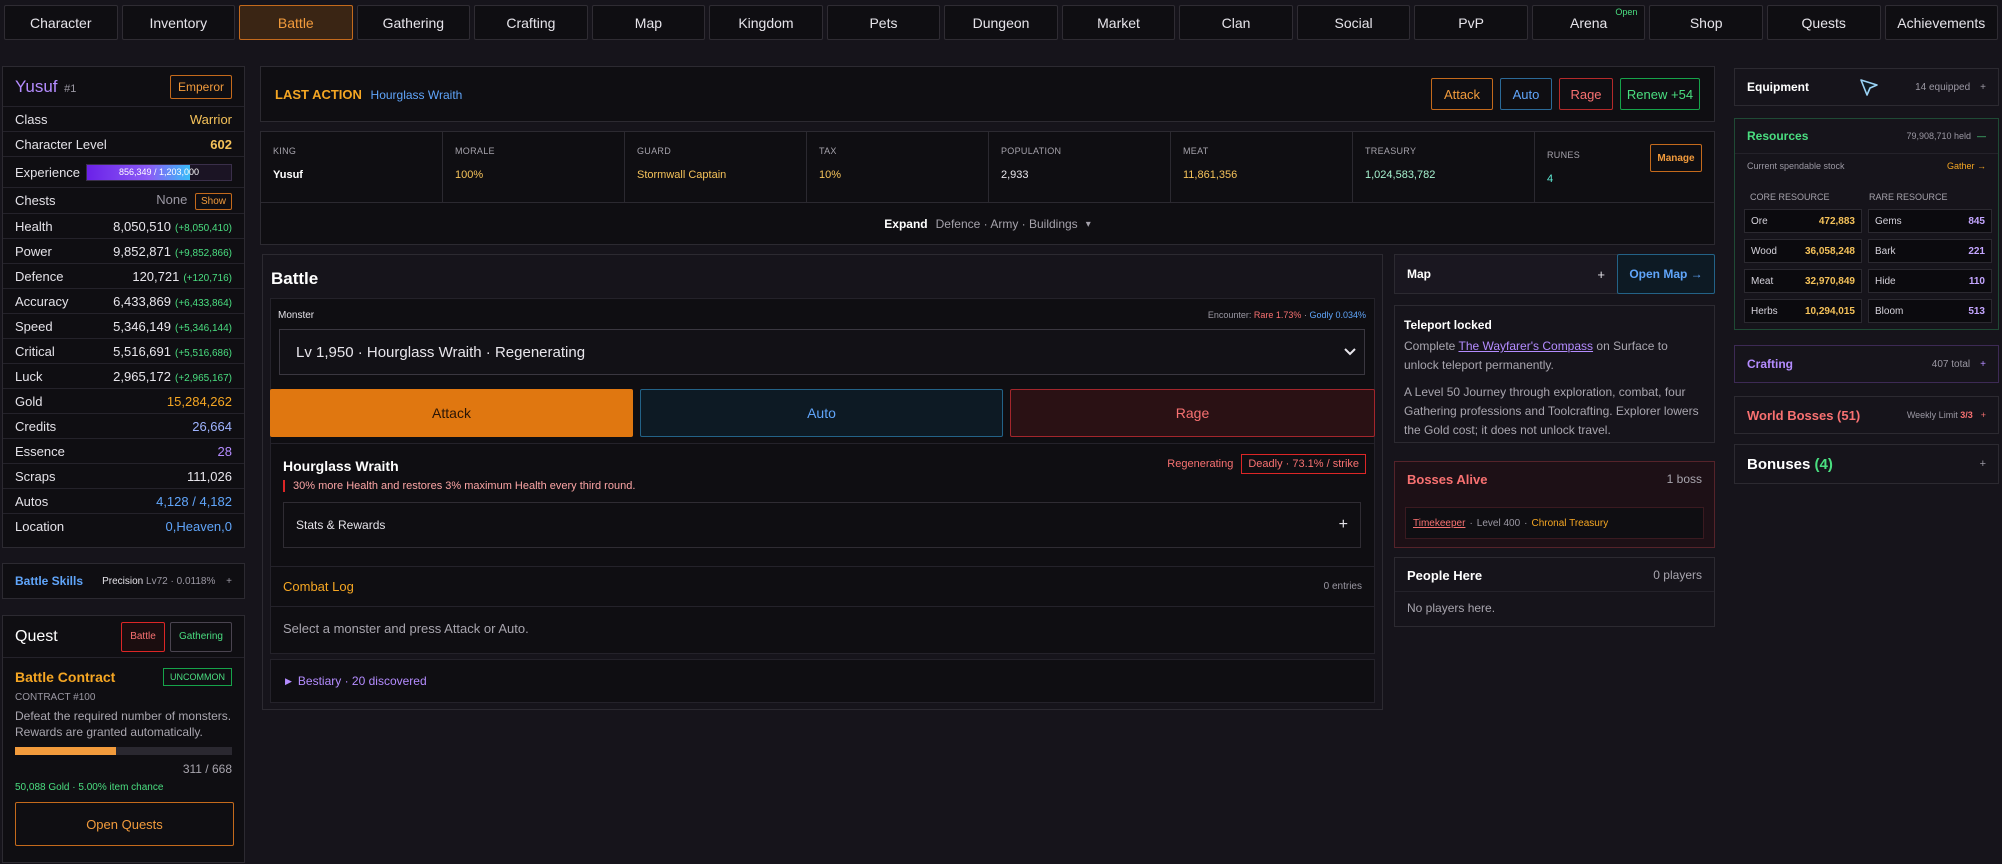 The width and height of the screenshot is (2002, 864). What do you see at coordinates (1088, 224) in the screenshot?
I see `chevron-down-icon: ▾` at bounding box center [1088, 224].